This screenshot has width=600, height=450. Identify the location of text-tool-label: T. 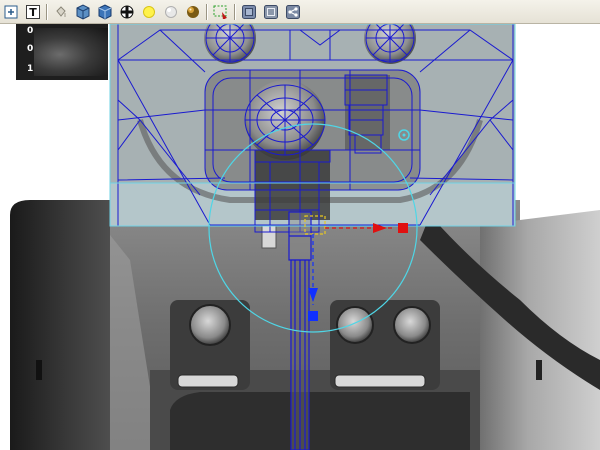
(33, 12).